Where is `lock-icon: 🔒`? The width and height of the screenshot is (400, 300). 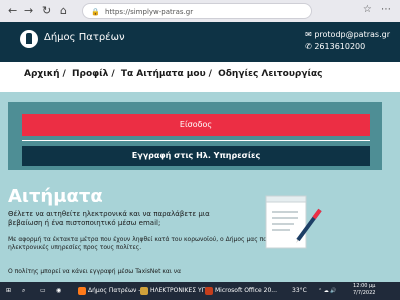 lock-icon: 🔒 is located at coordinates (95, 12).